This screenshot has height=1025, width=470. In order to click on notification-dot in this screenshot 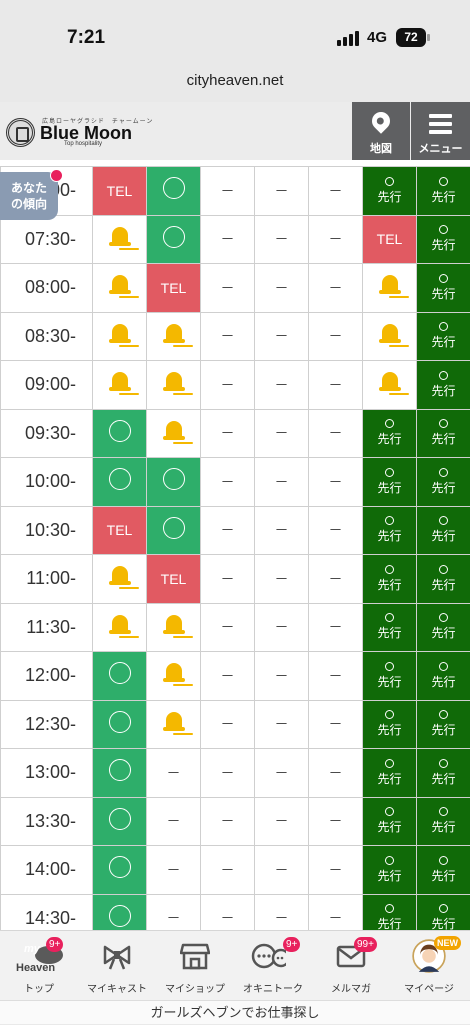, I will do `click(56, 175)`.